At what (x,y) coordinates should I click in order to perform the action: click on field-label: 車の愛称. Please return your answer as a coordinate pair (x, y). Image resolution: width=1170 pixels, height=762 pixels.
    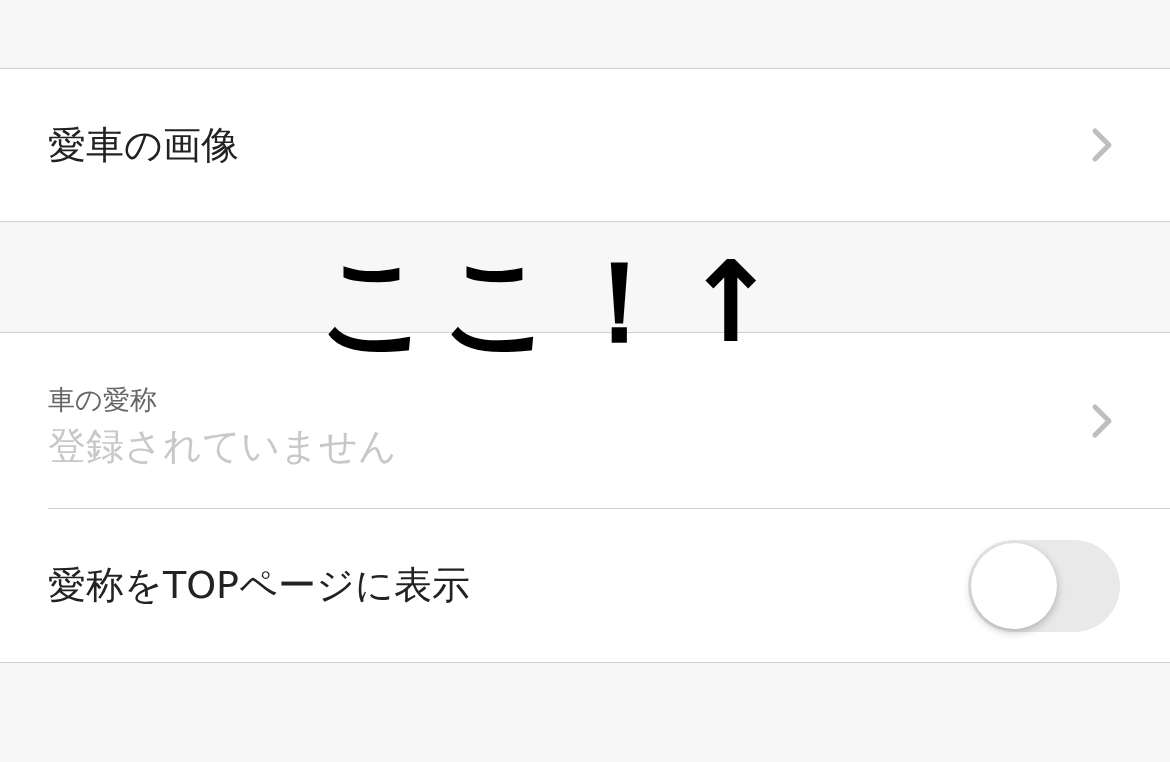
    Looking at the image, I should click on (102, 399).